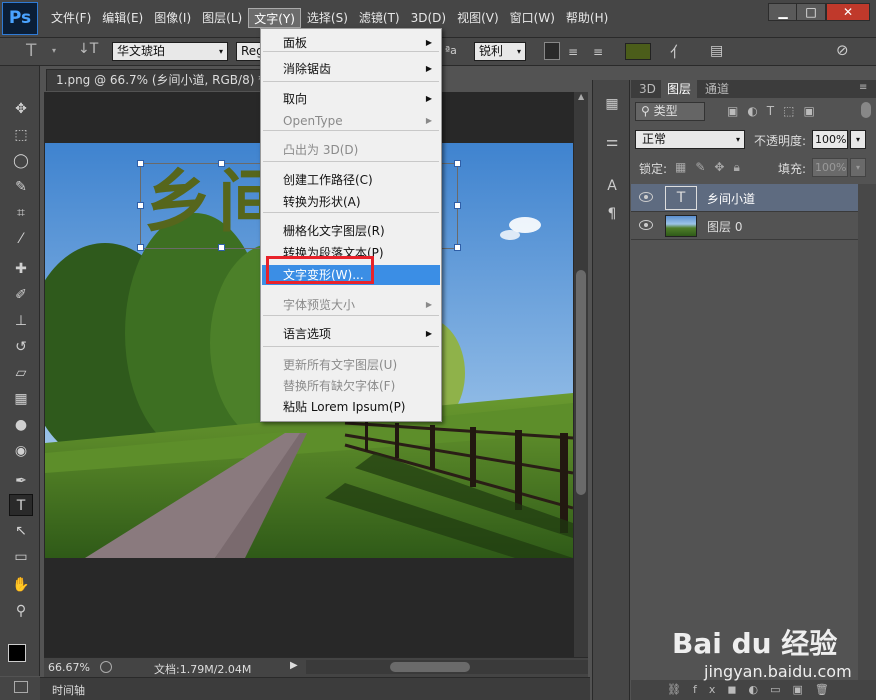 The width and height of the screenshot is (876, 700). I want to click on cancel-edit-icon: ⊘, so click(842, 50).